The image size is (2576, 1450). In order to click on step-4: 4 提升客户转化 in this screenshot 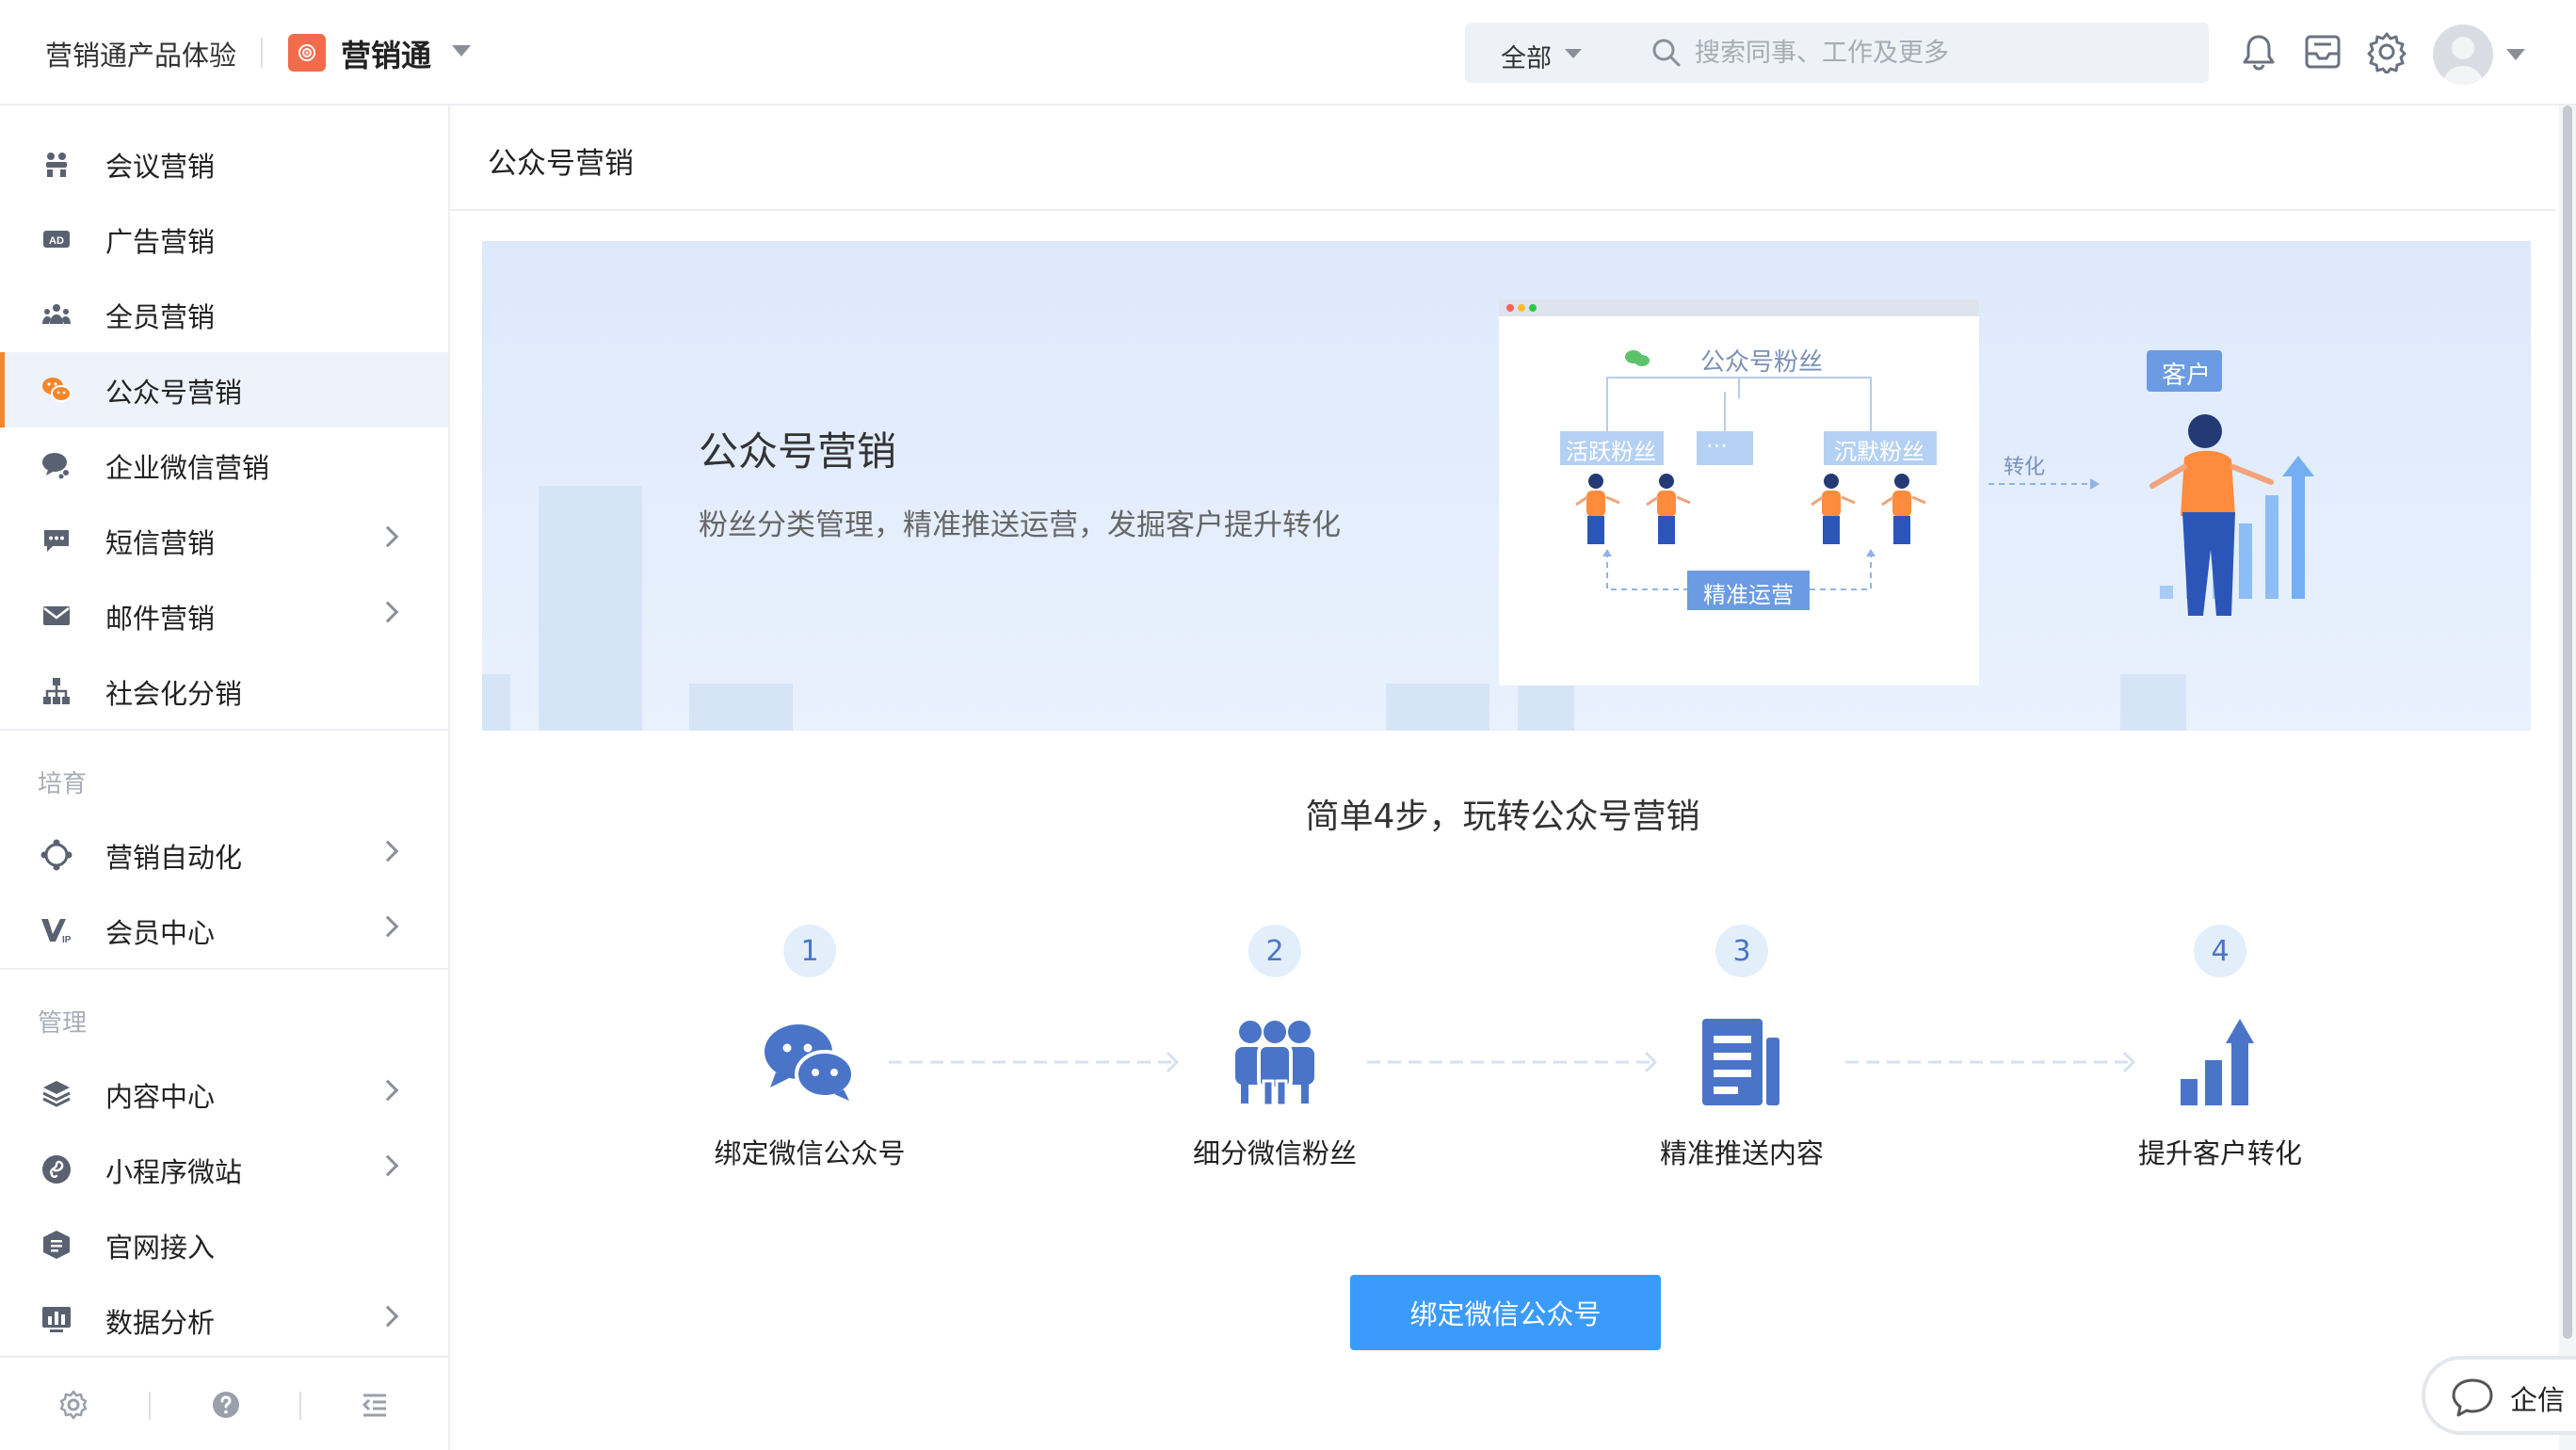, I will do `click(2220, 1056)`.